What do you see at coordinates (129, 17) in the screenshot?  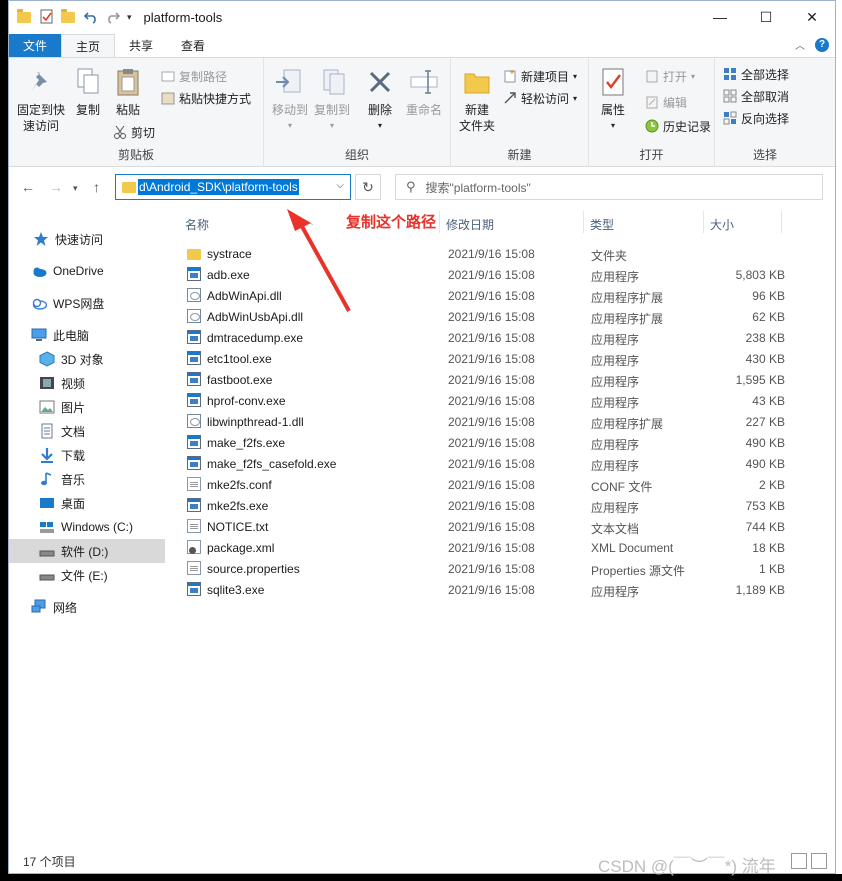 I see `customize-toolbar-icon: ▾` at bounding box center [129, 17].